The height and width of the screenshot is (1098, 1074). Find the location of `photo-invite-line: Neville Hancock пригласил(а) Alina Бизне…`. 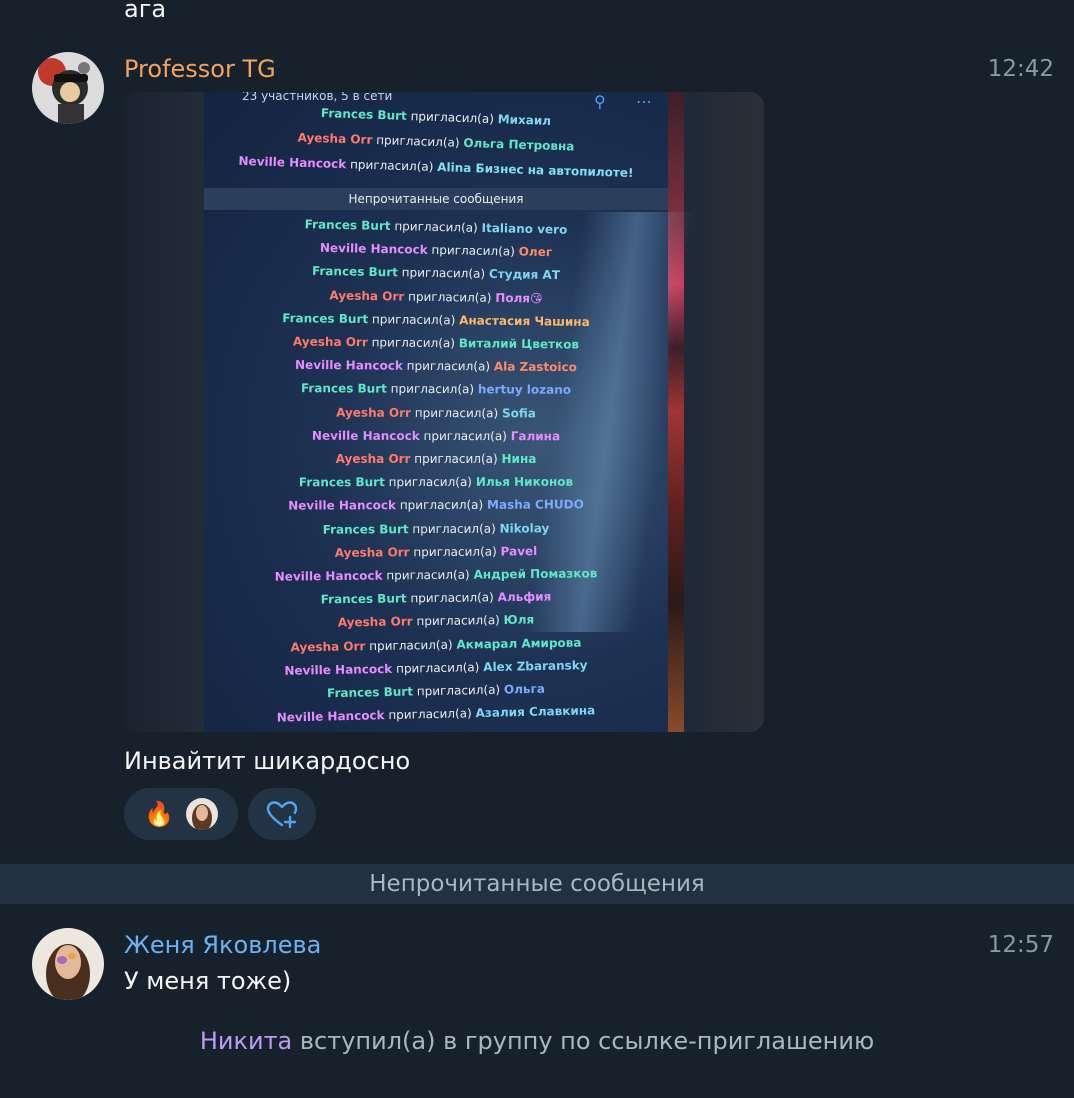

photo-invite-line: Neville Hancock пригласил(а) Alina Бизне… is located at coordinates (436, 167).